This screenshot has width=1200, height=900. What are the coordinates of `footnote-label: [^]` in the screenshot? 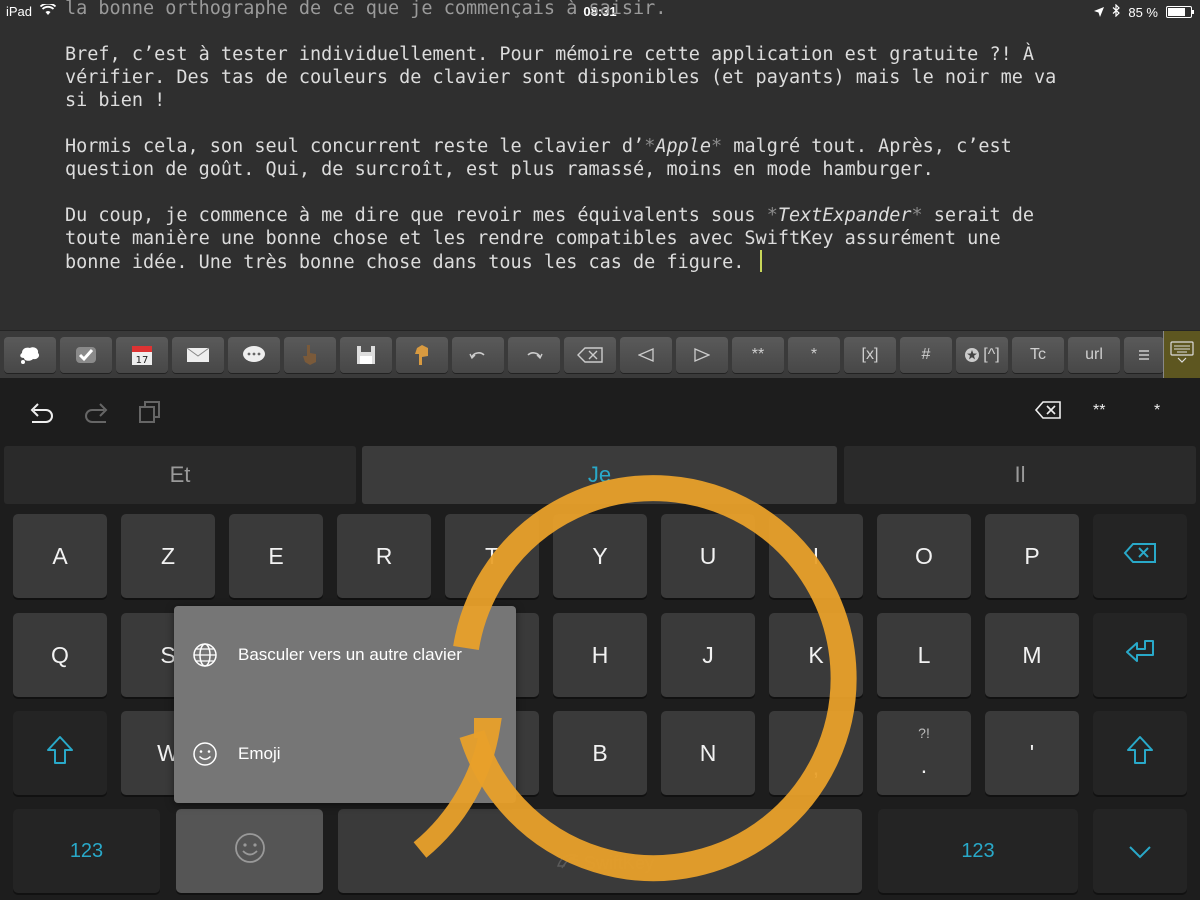 It's located at (991, 354).